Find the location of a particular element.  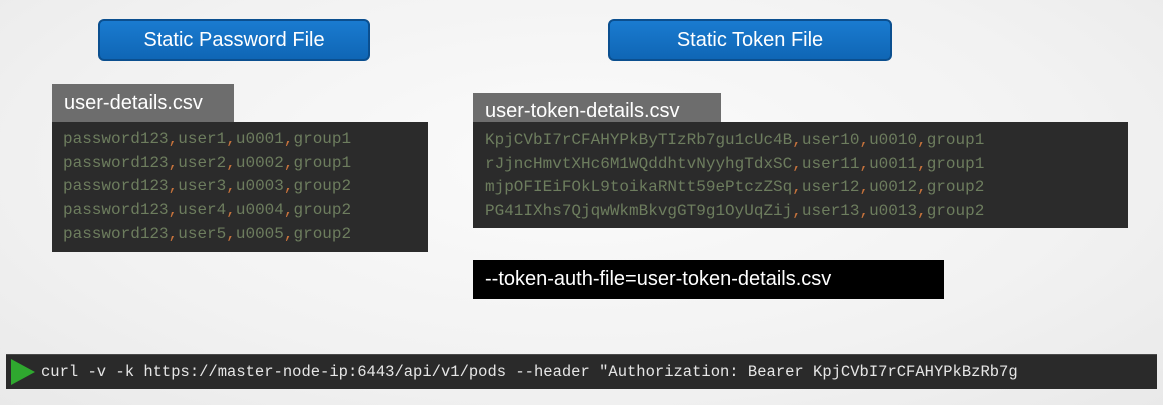

token-csv-cell: user10 is located at coordinates (830, 140).